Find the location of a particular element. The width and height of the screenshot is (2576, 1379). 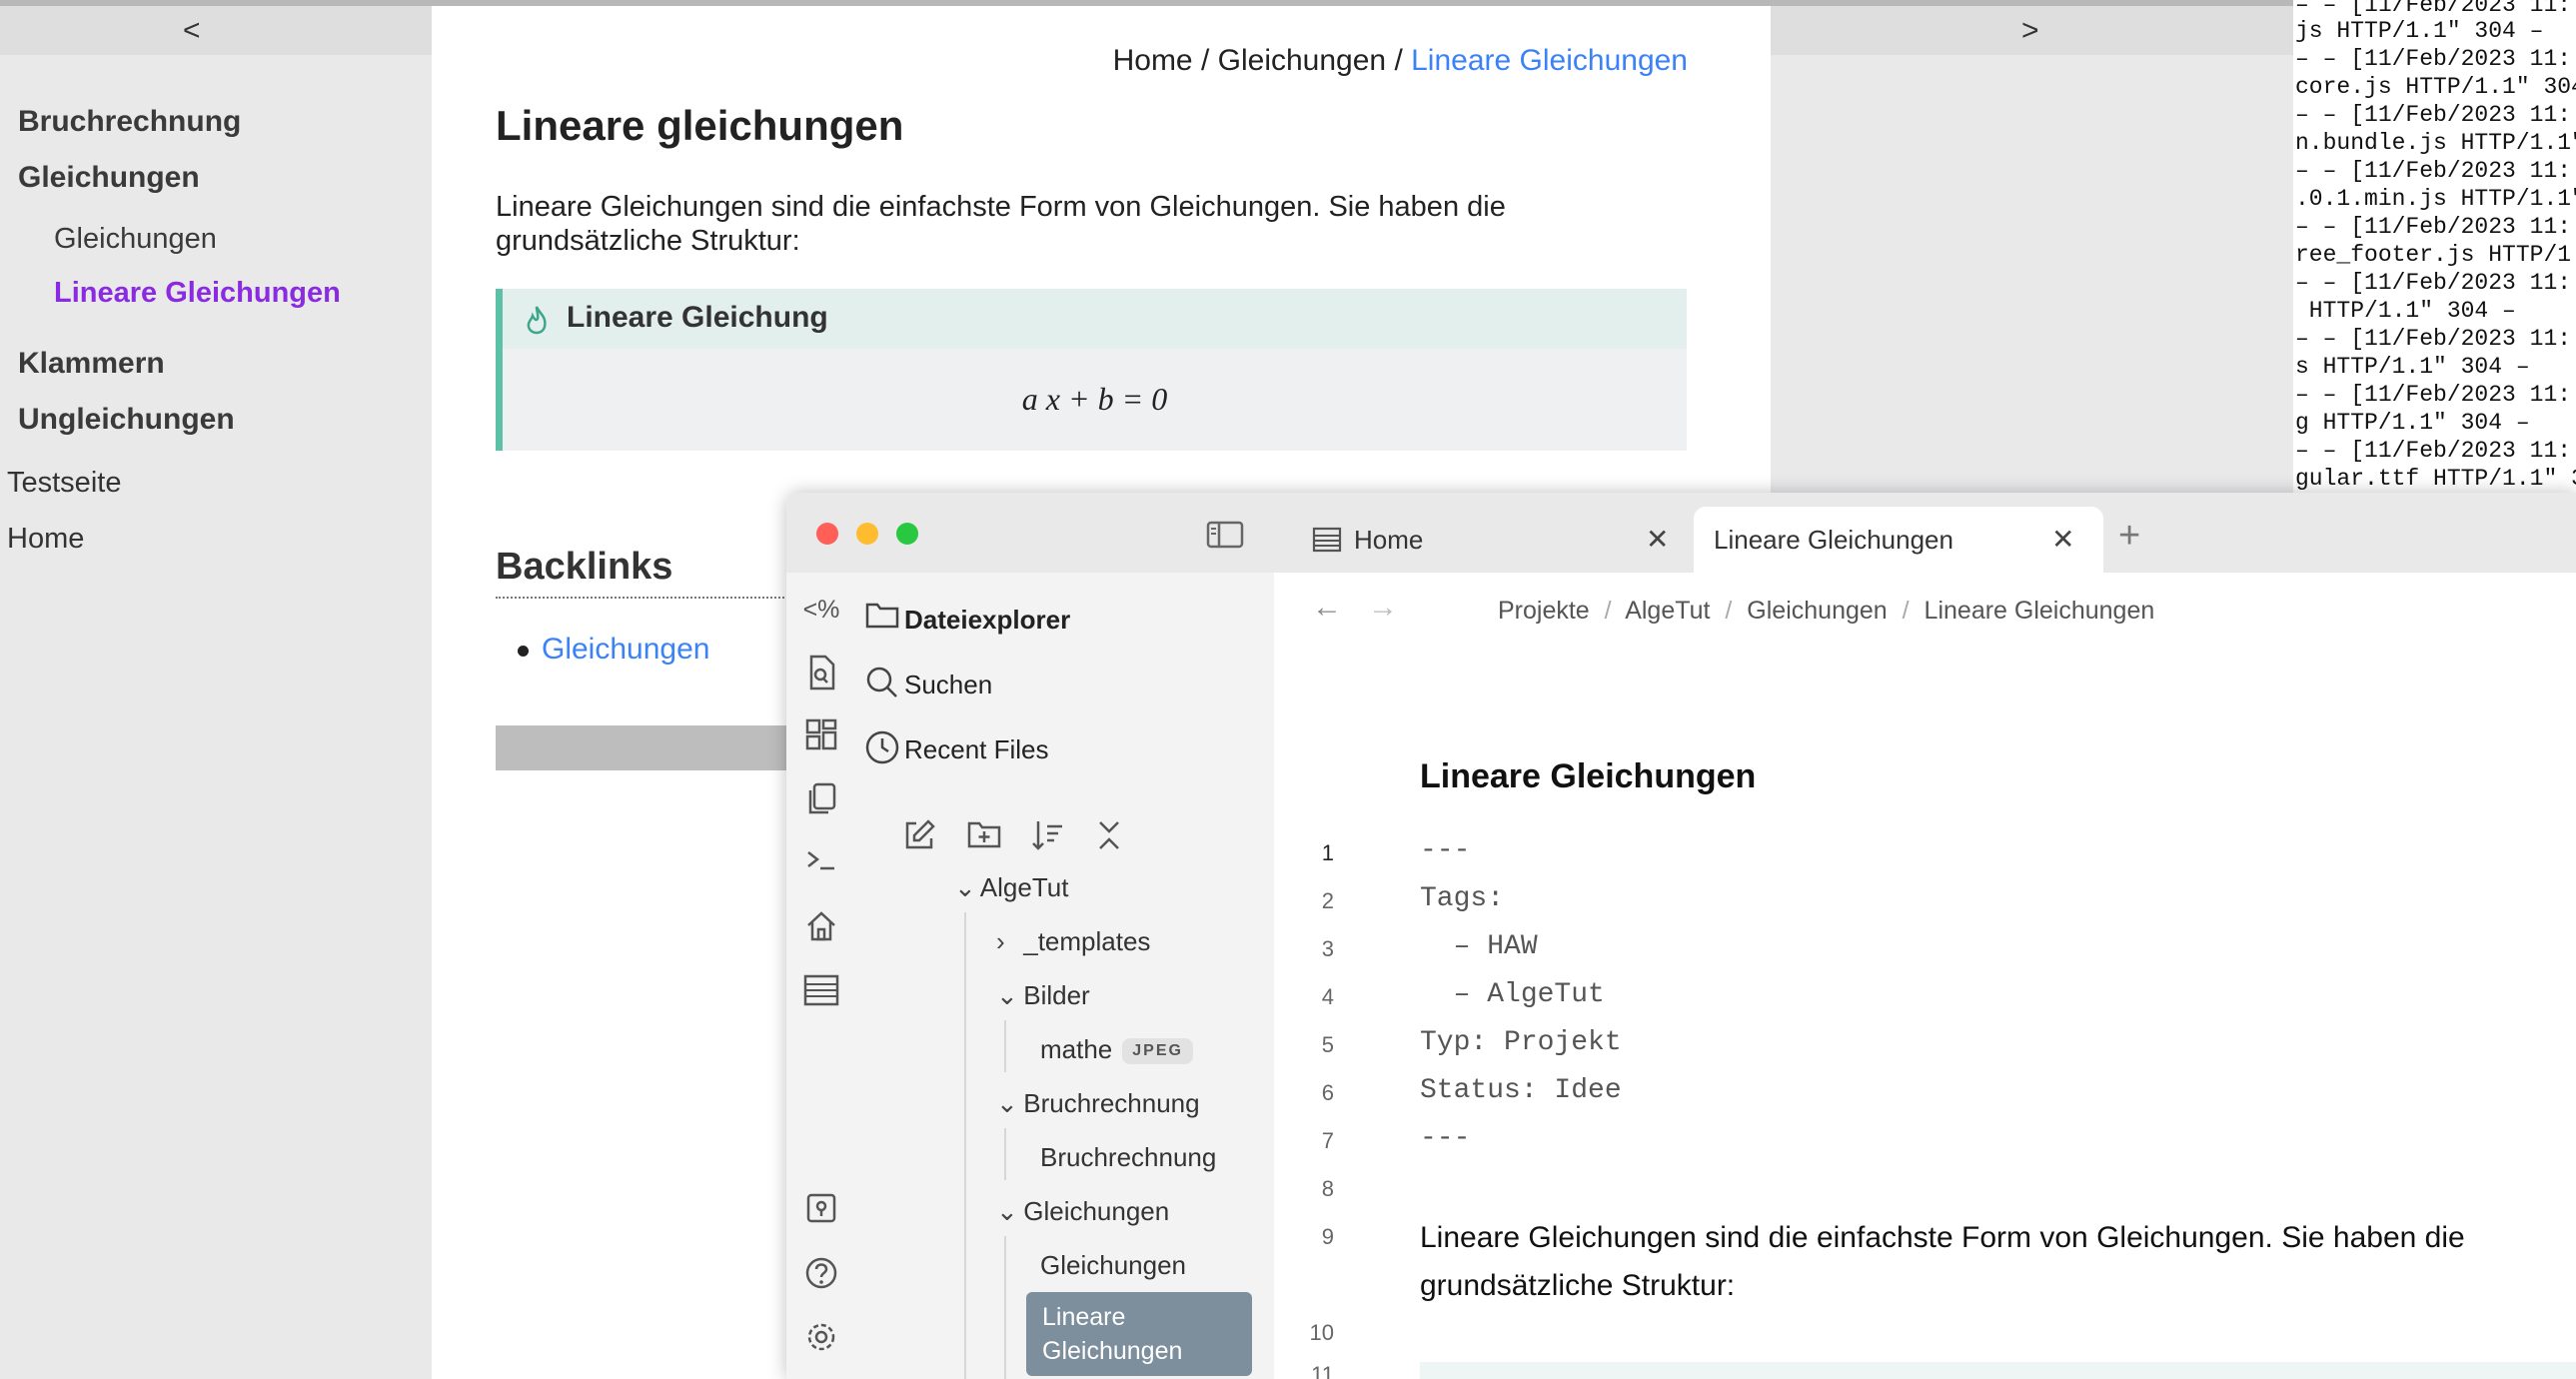

tab-bar: Home ✕ Lineare Gleichungen ✕ + is located at coordinates (1925, 533).